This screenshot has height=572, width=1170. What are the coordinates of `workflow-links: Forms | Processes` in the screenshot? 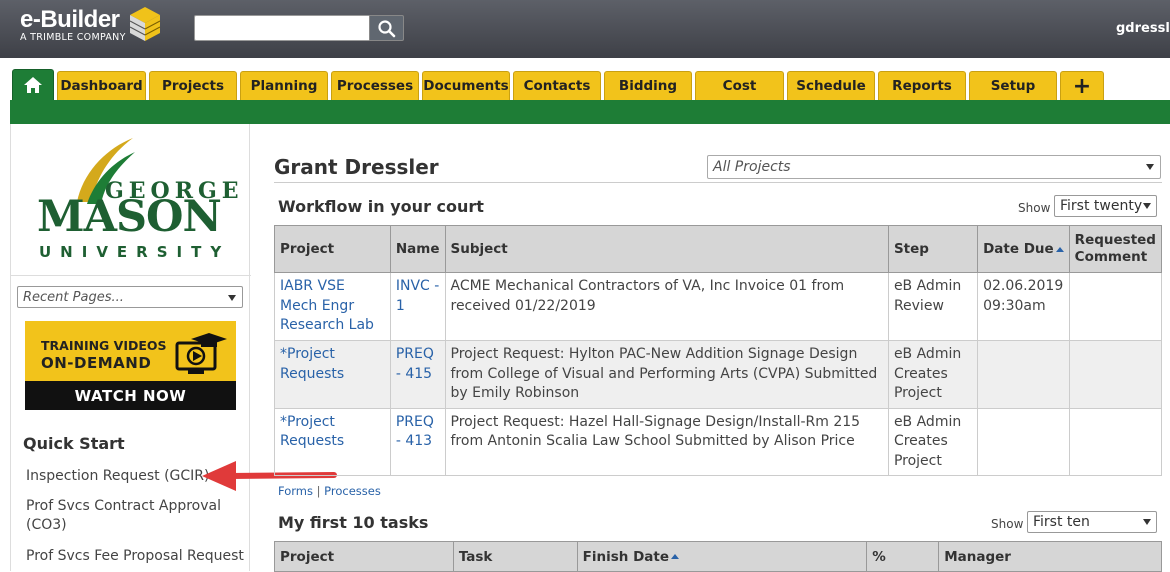 It's located at (329, 491).